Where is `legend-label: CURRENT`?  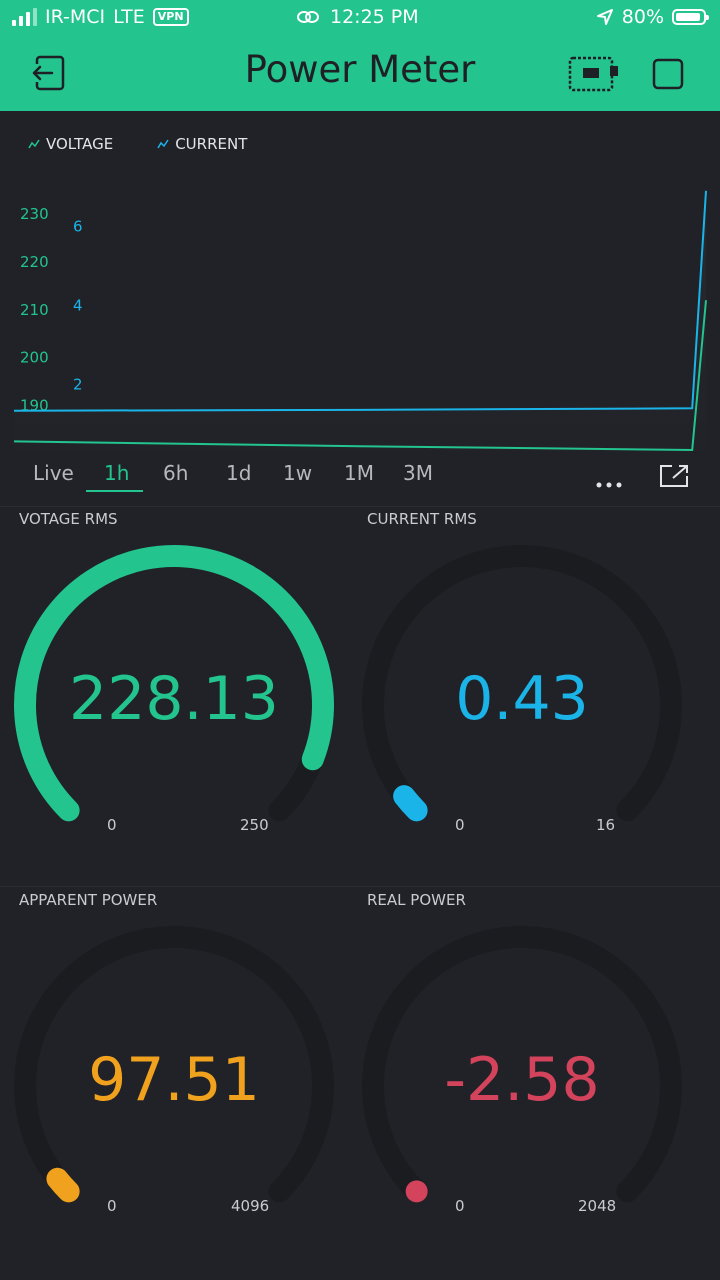 legend-label: CURRENT is located at coordinates (211, 144).